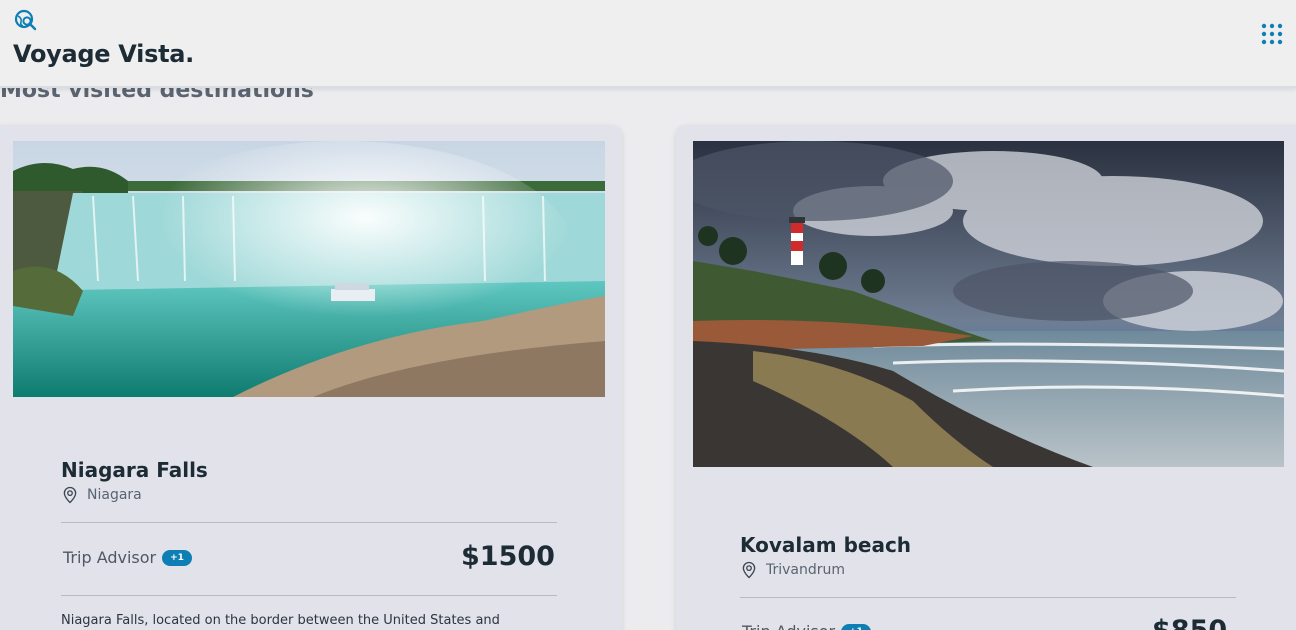 The height and width of the screenshot is (630, 1296). I want to click on price: $850, so click(1189, 622).